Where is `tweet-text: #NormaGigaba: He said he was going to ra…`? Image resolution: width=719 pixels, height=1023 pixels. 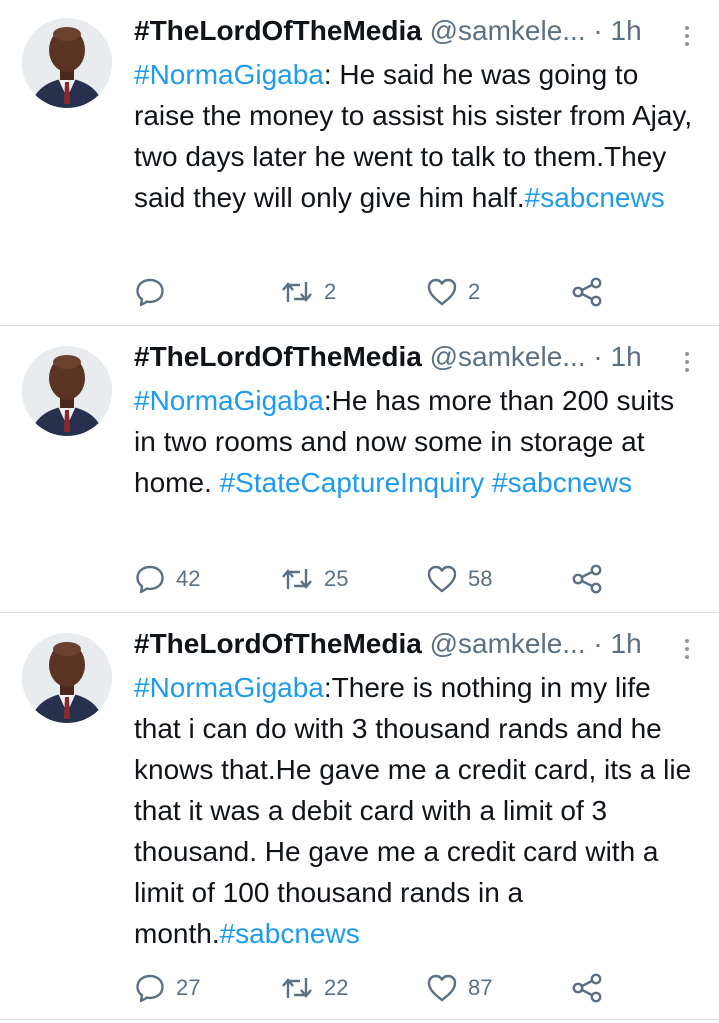
tweet-text: #NormaGigaba: He said he was going to ra… is located at coordinates (416, 136).